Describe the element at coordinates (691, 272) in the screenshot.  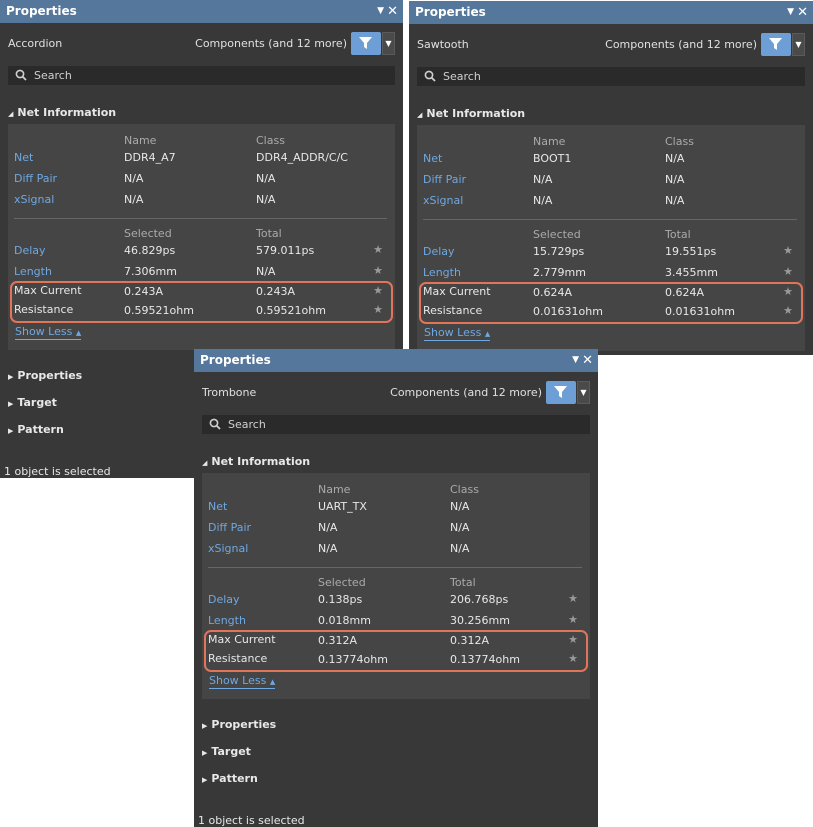
I see `length-total: 3.455mm` at that location.